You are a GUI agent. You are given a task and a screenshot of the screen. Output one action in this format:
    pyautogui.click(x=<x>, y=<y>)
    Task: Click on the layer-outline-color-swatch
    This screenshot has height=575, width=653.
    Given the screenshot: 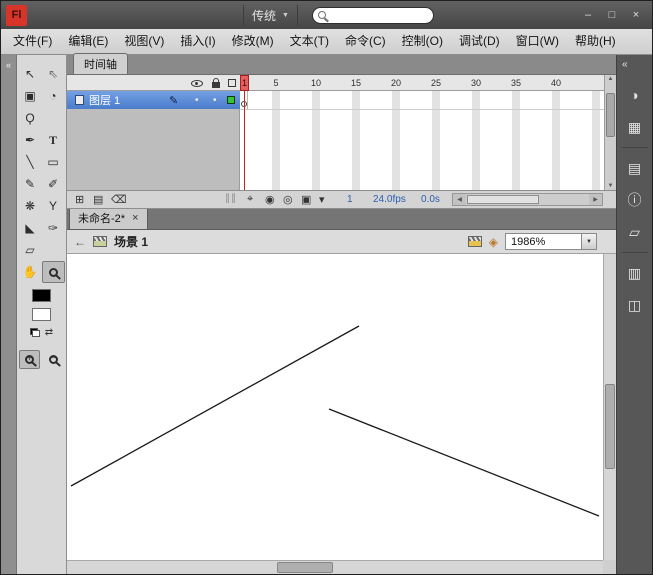 What is the action you would take?
    pyautogui.click(x=231, y=100)
    